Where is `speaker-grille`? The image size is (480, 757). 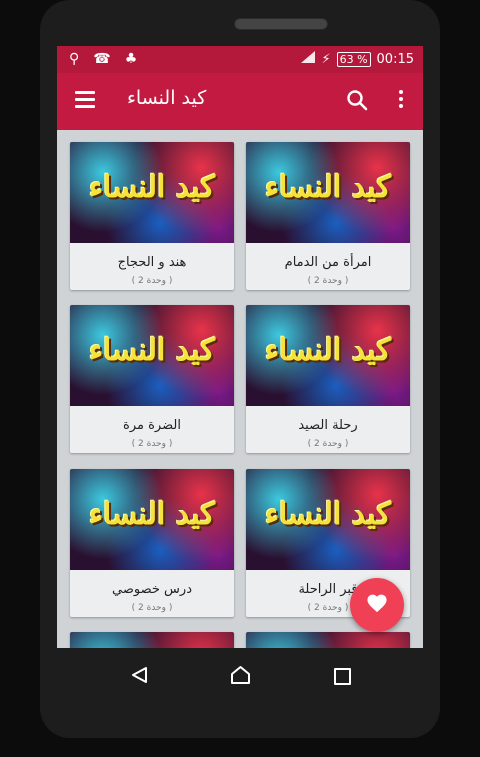
speaker-grille is located at coordinates (281, 24).